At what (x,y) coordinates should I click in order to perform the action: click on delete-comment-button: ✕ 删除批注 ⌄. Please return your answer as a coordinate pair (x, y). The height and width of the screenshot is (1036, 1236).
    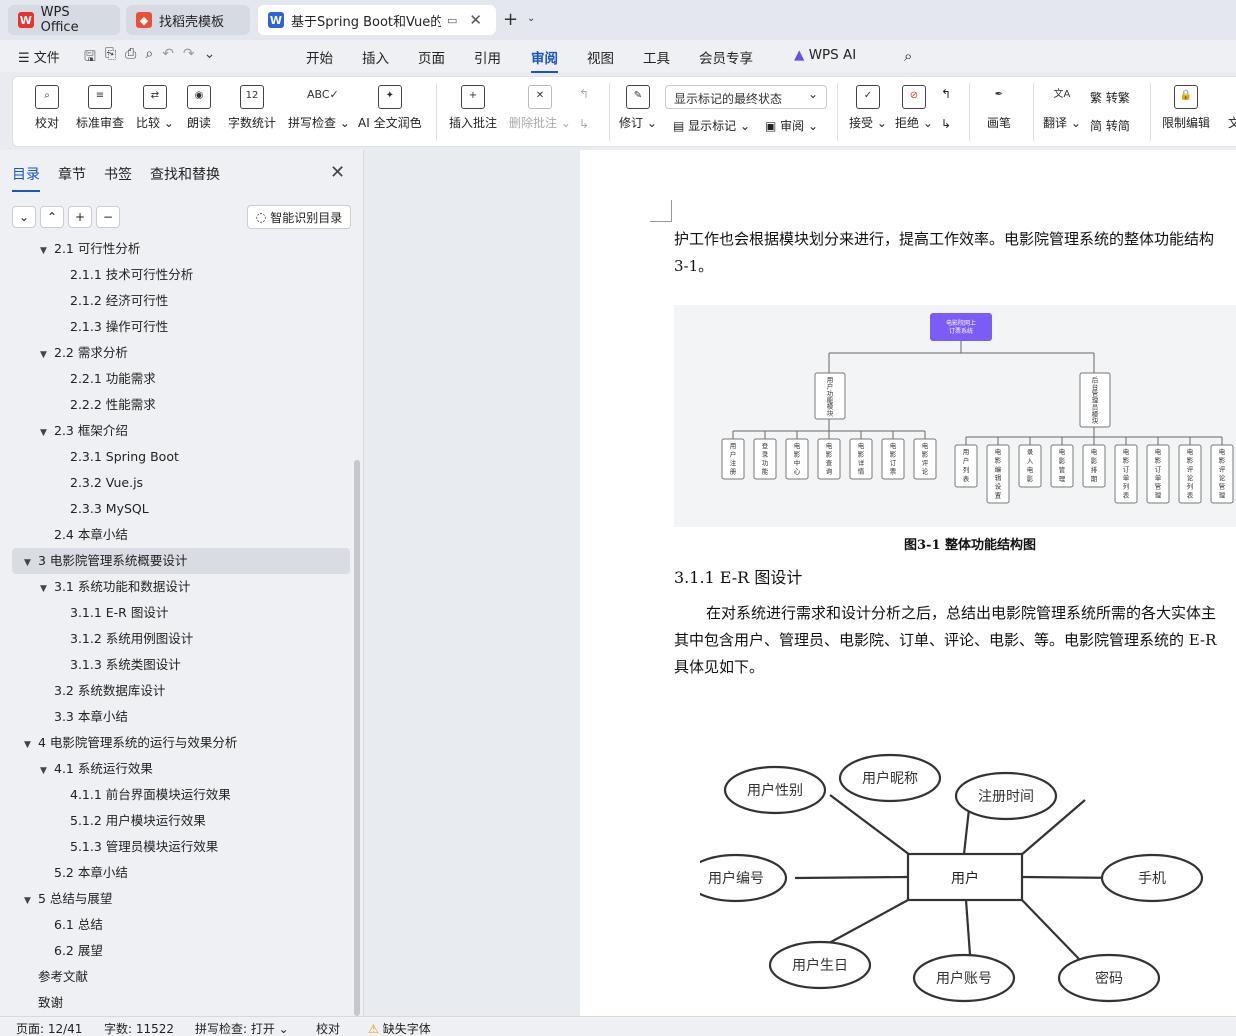
    Looking at the image, I should click on (540, 108).